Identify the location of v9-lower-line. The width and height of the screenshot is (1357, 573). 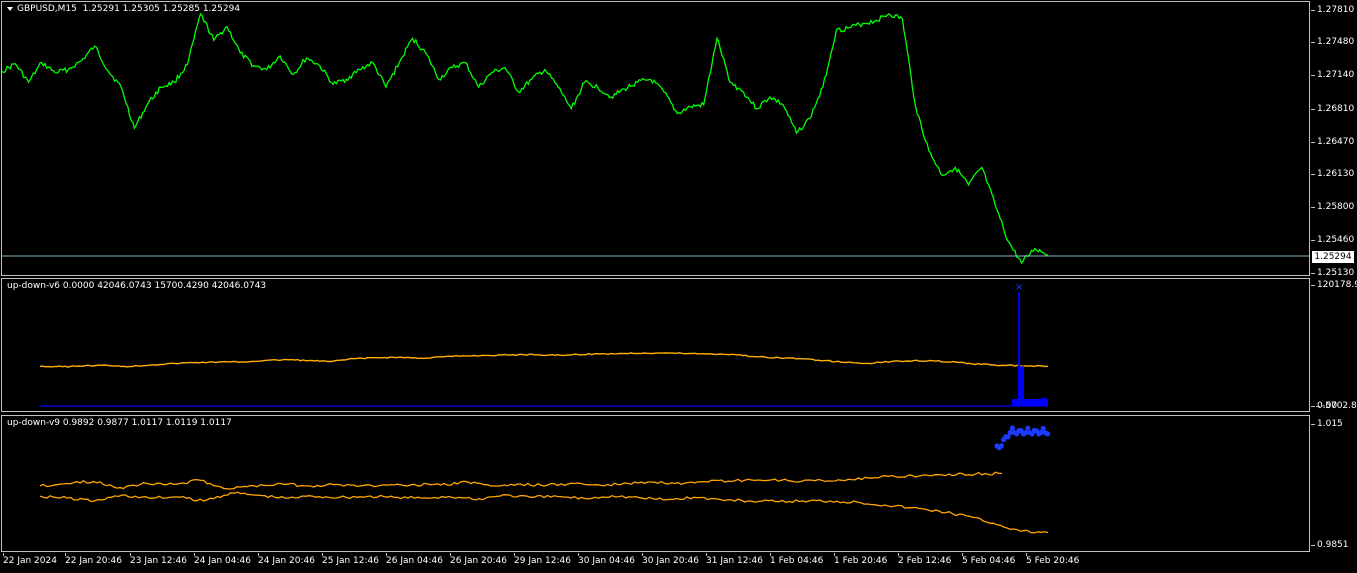
(544, 512).